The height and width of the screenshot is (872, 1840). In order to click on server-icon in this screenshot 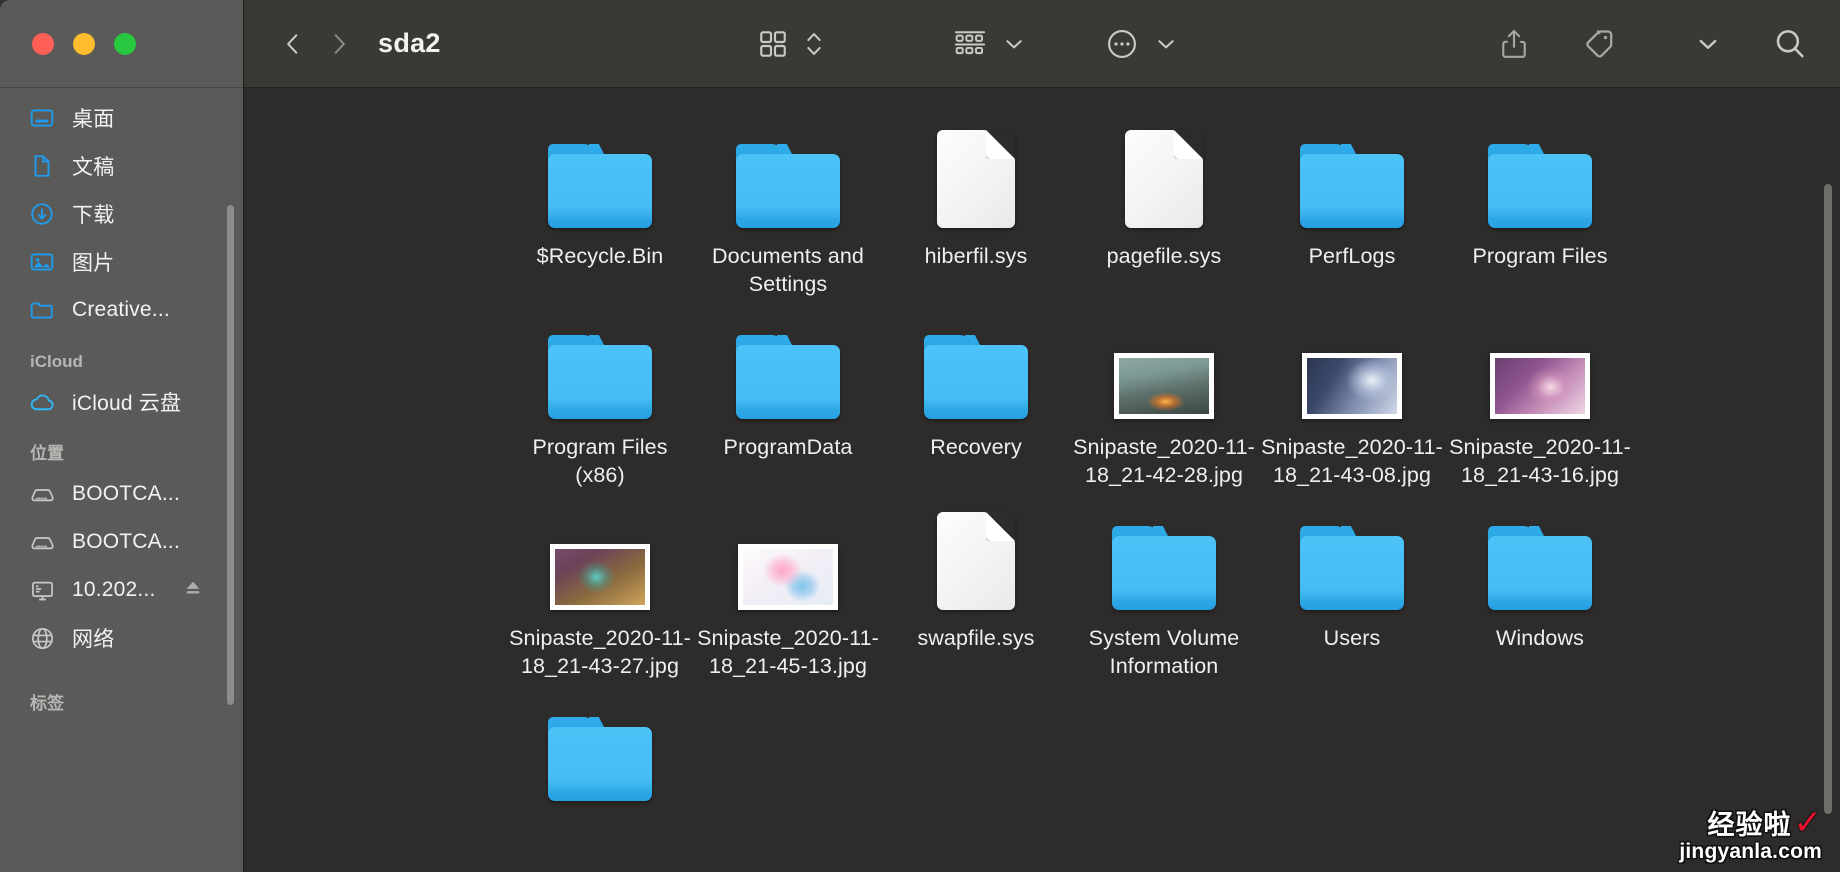, I will do `click(42, 590)`.